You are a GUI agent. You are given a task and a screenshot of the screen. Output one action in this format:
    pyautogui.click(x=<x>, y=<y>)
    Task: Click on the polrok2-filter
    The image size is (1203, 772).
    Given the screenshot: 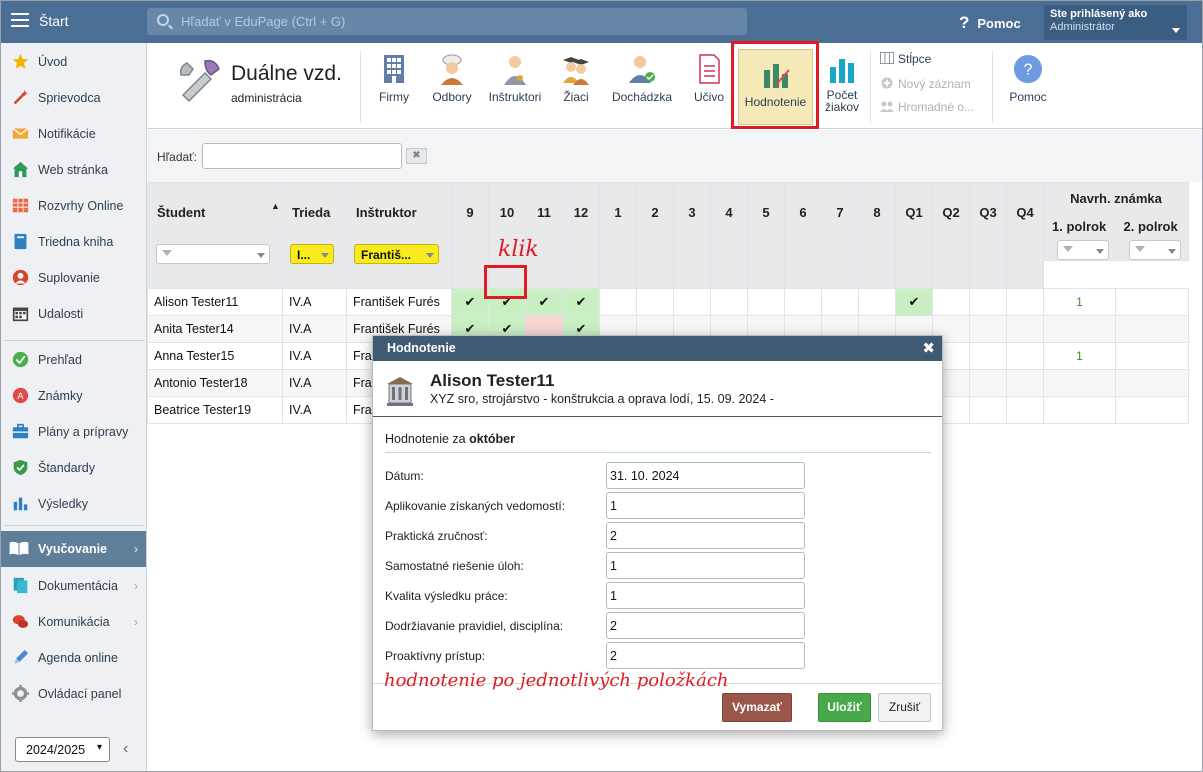 What is the action you would take?
    pyautogui.click(x=1154, y=250)
    